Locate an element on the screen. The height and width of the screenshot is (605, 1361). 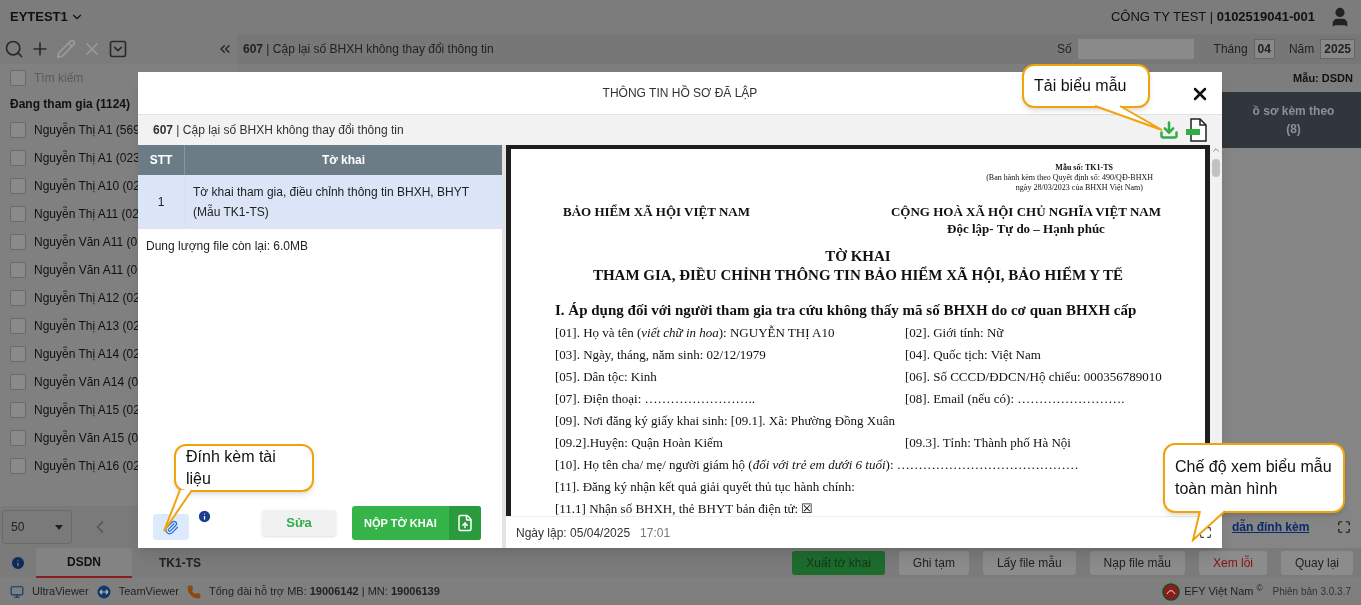
table-cell-text: Tờ khai tham gia, điều chỉnh thông tin BHXH, BHYT (Mẫu TK1-TS) is located at coordinates (331, 202).